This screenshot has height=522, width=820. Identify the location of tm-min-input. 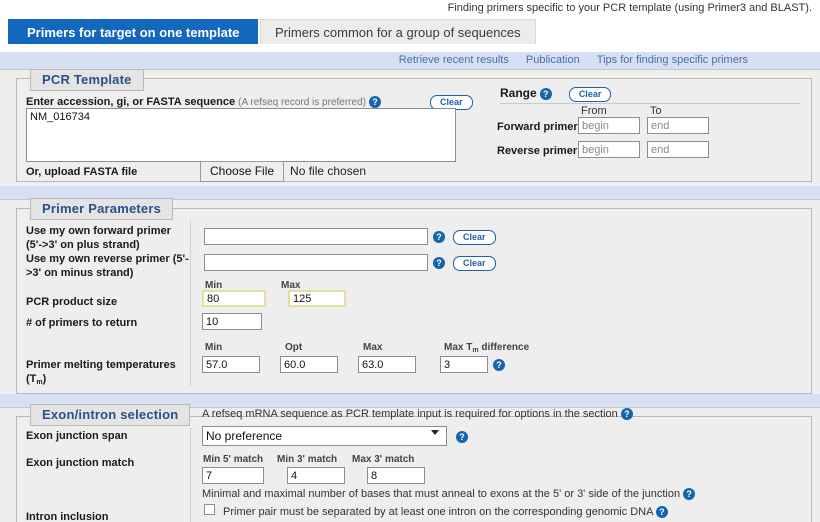
(231, 364).